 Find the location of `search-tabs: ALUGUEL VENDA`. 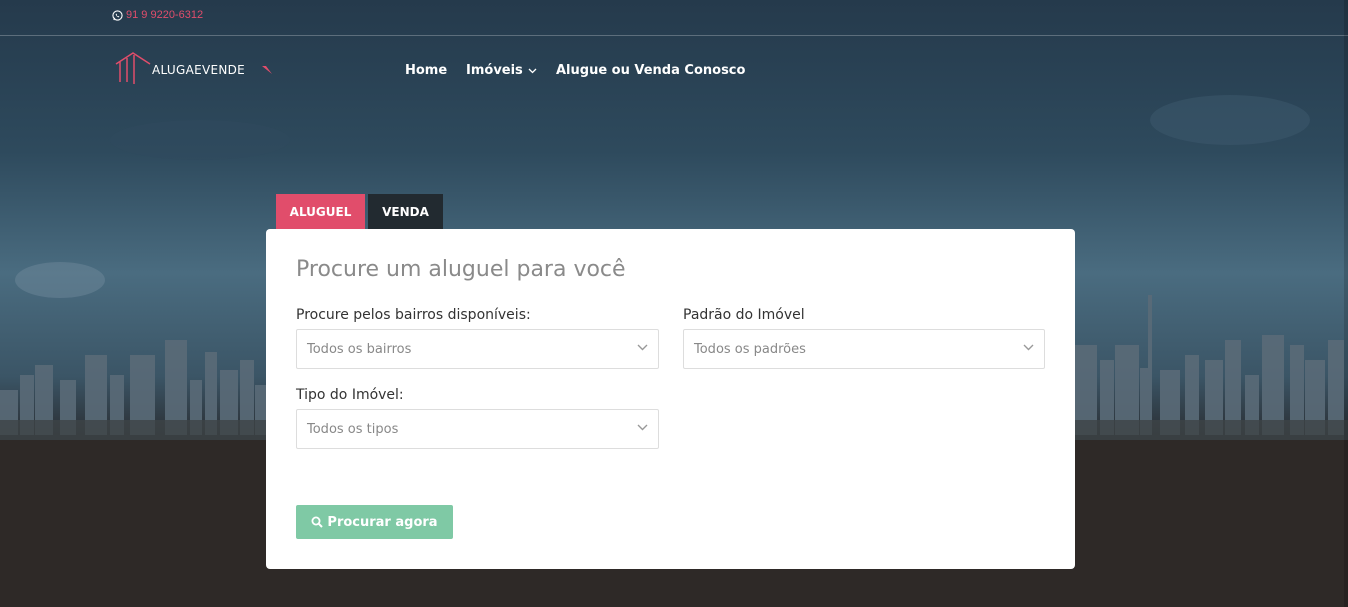

search-tabs: ALUGUEL VENDA is located at coordinates (359, 211).